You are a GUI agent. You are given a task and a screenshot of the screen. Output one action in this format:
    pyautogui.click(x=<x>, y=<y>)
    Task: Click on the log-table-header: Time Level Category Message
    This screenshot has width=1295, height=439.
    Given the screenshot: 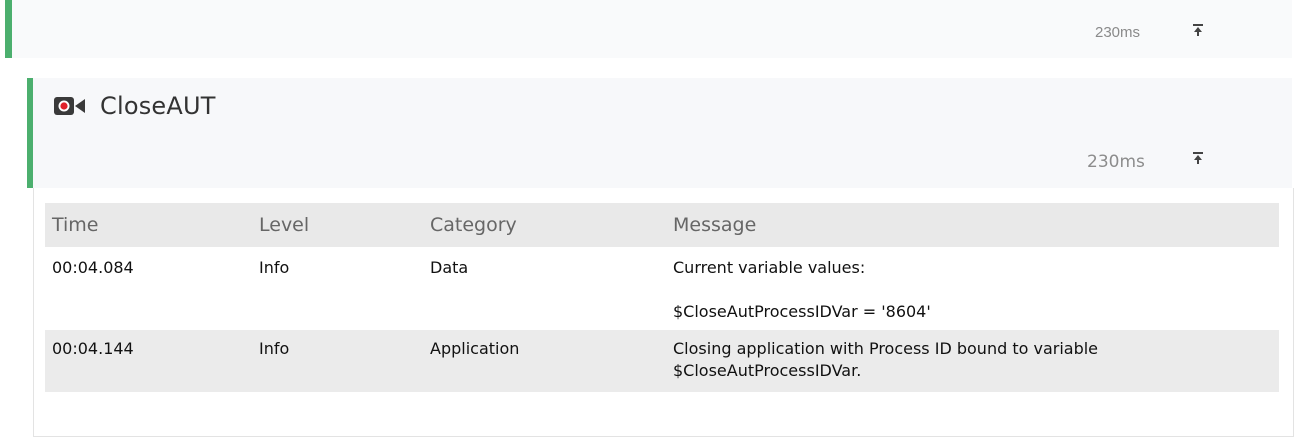 What is the action you would take?
    pyautogui.click(x=662, y=225)
    